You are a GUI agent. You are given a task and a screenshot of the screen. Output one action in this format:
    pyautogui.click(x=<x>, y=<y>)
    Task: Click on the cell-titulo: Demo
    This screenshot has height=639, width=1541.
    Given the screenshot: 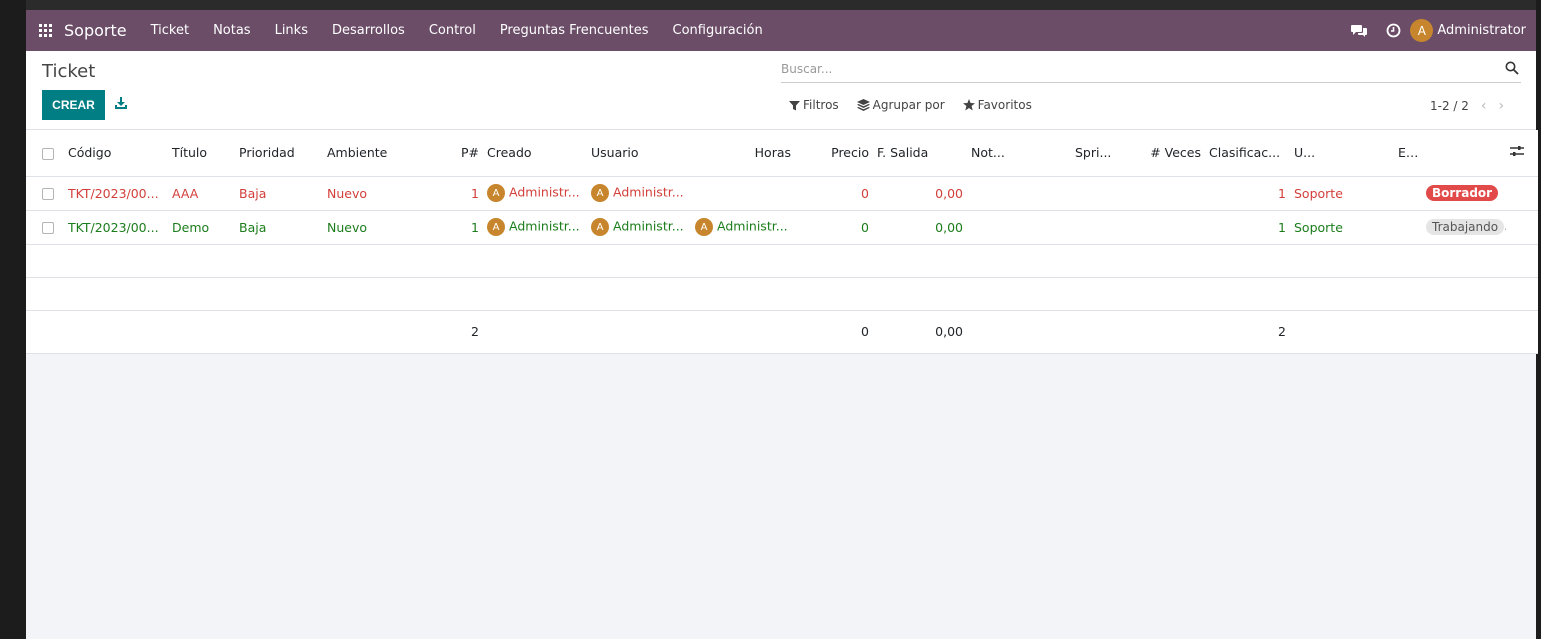 What is the action you would take?
    pyautogui.click(x=201, y=227)
    